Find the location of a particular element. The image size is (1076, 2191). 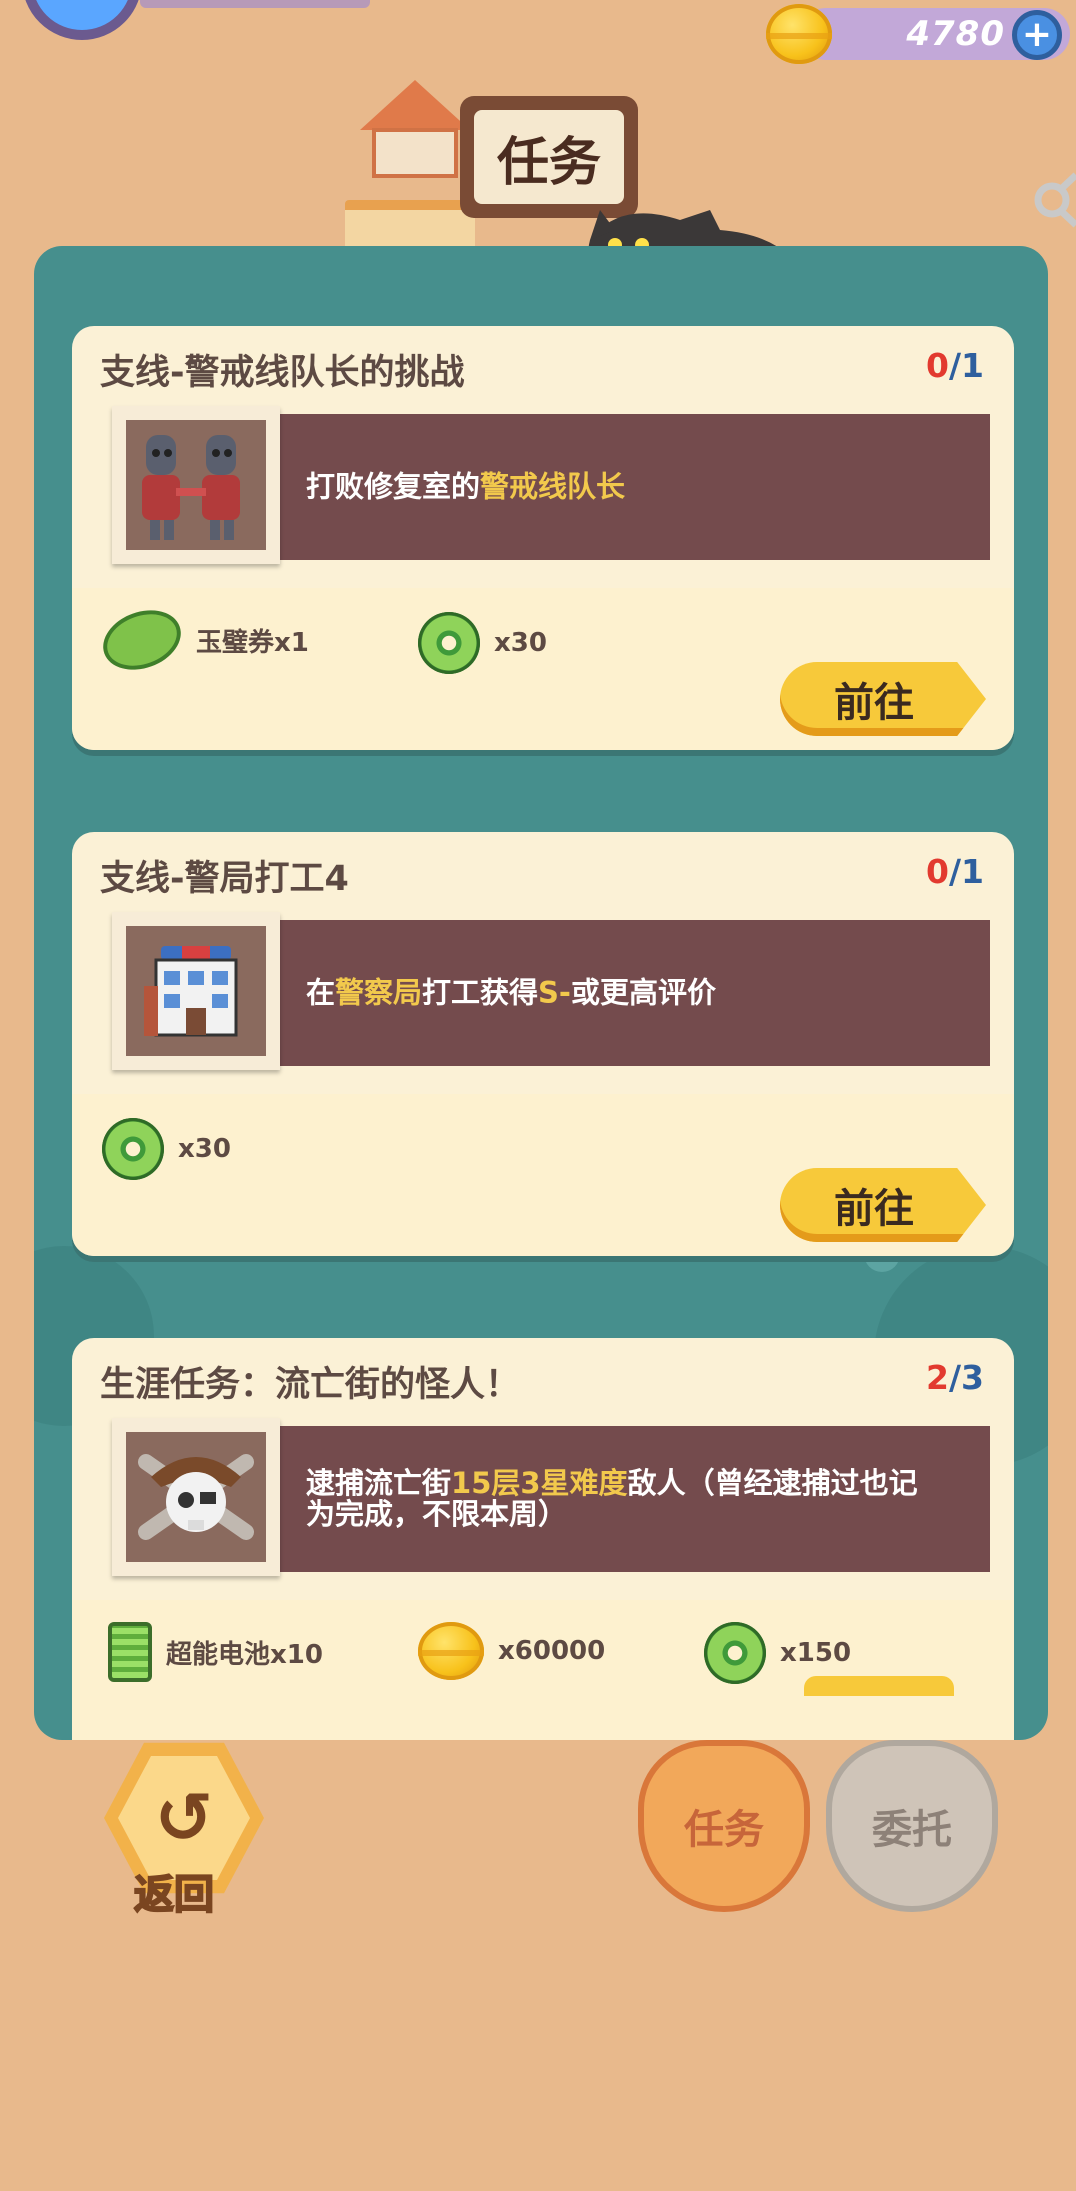

task-description-box: 打败修复室的警戒线队长 is located at coordinates (635, 487).